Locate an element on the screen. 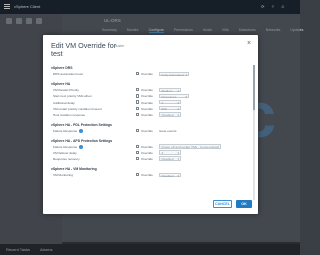  setting-label: Response recovery is located at coordinates (66, 159).